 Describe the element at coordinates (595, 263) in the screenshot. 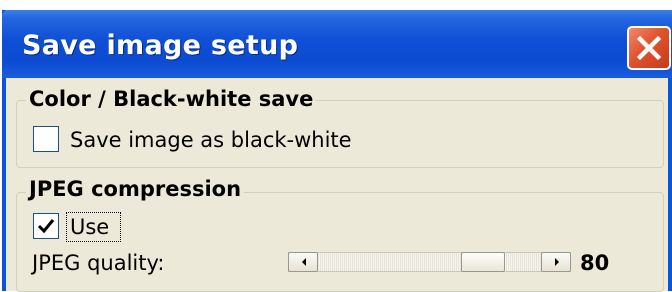

I see `jpeg-quality-value: 80` at that location.